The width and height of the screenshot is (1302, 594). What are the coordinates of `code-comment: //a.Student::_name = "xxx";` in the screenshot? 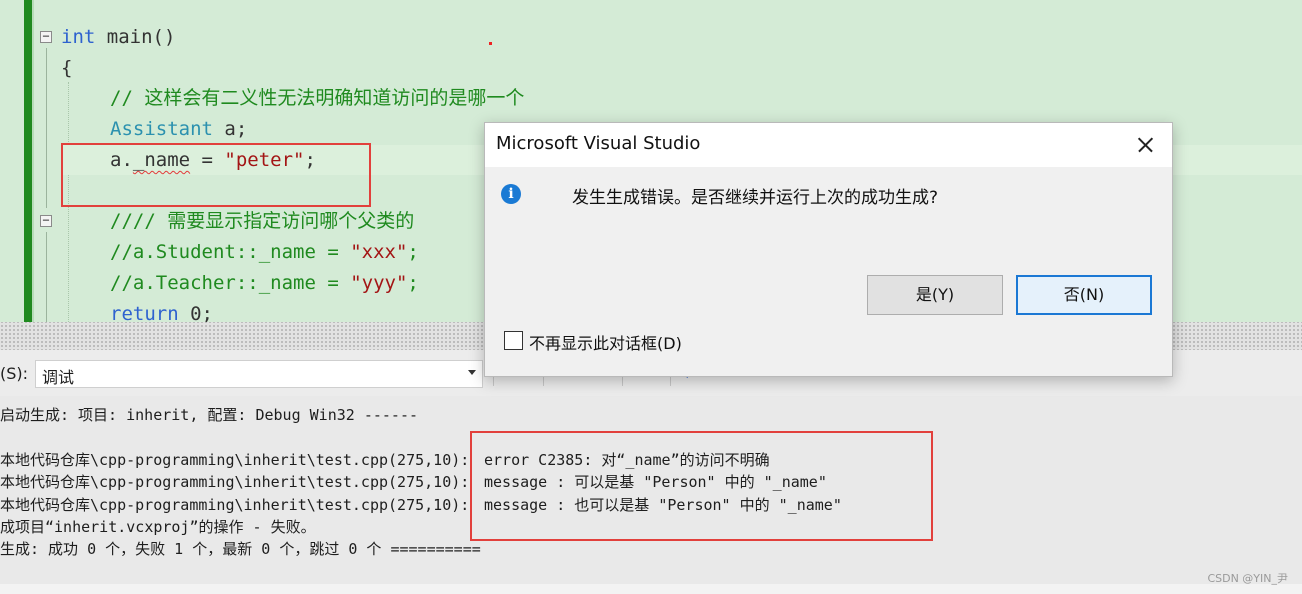 It's located at (264, 252).